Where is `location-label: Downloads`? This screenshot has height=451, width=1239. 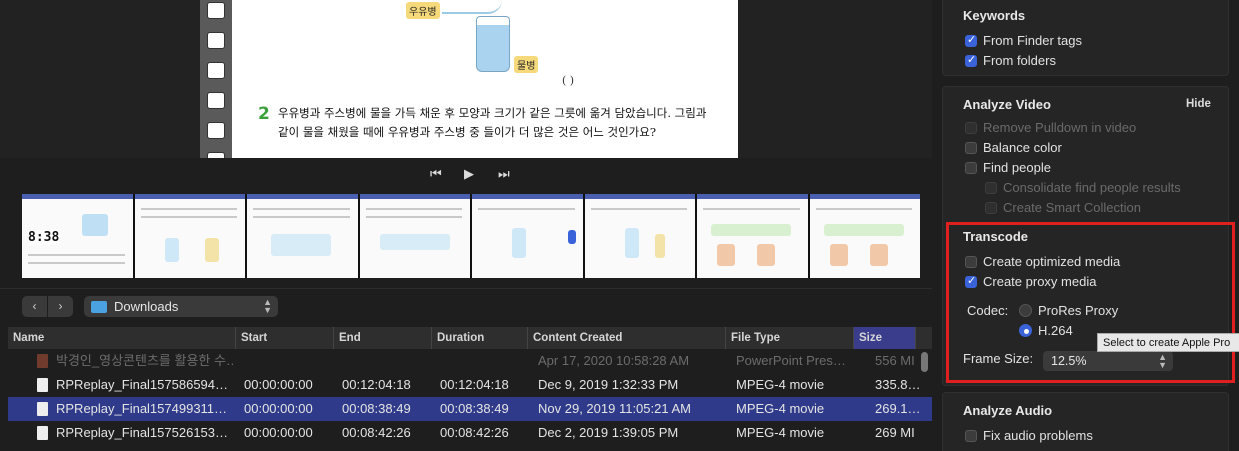 location-label: Downloads is located at coordinates (146, 306).